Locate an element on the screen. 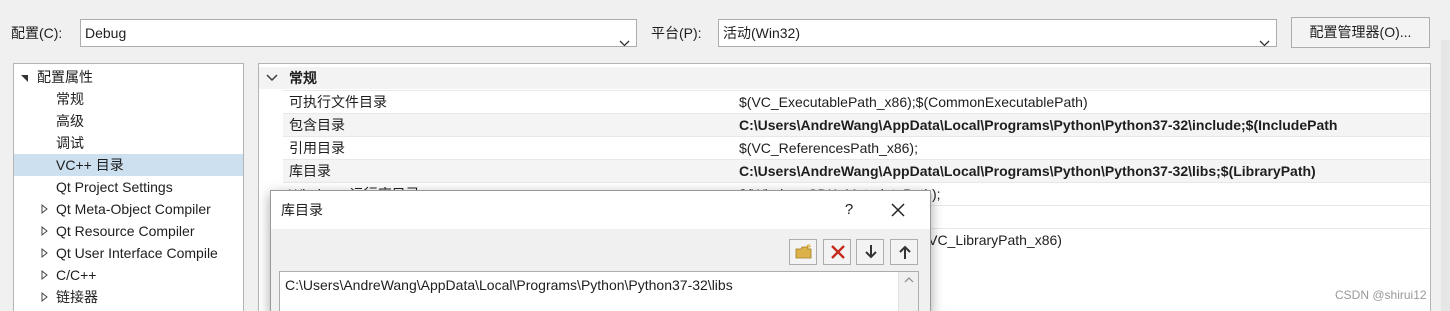 This screenshot has width=1450, height=311. move-up-button is located at coordinates (904, 252).